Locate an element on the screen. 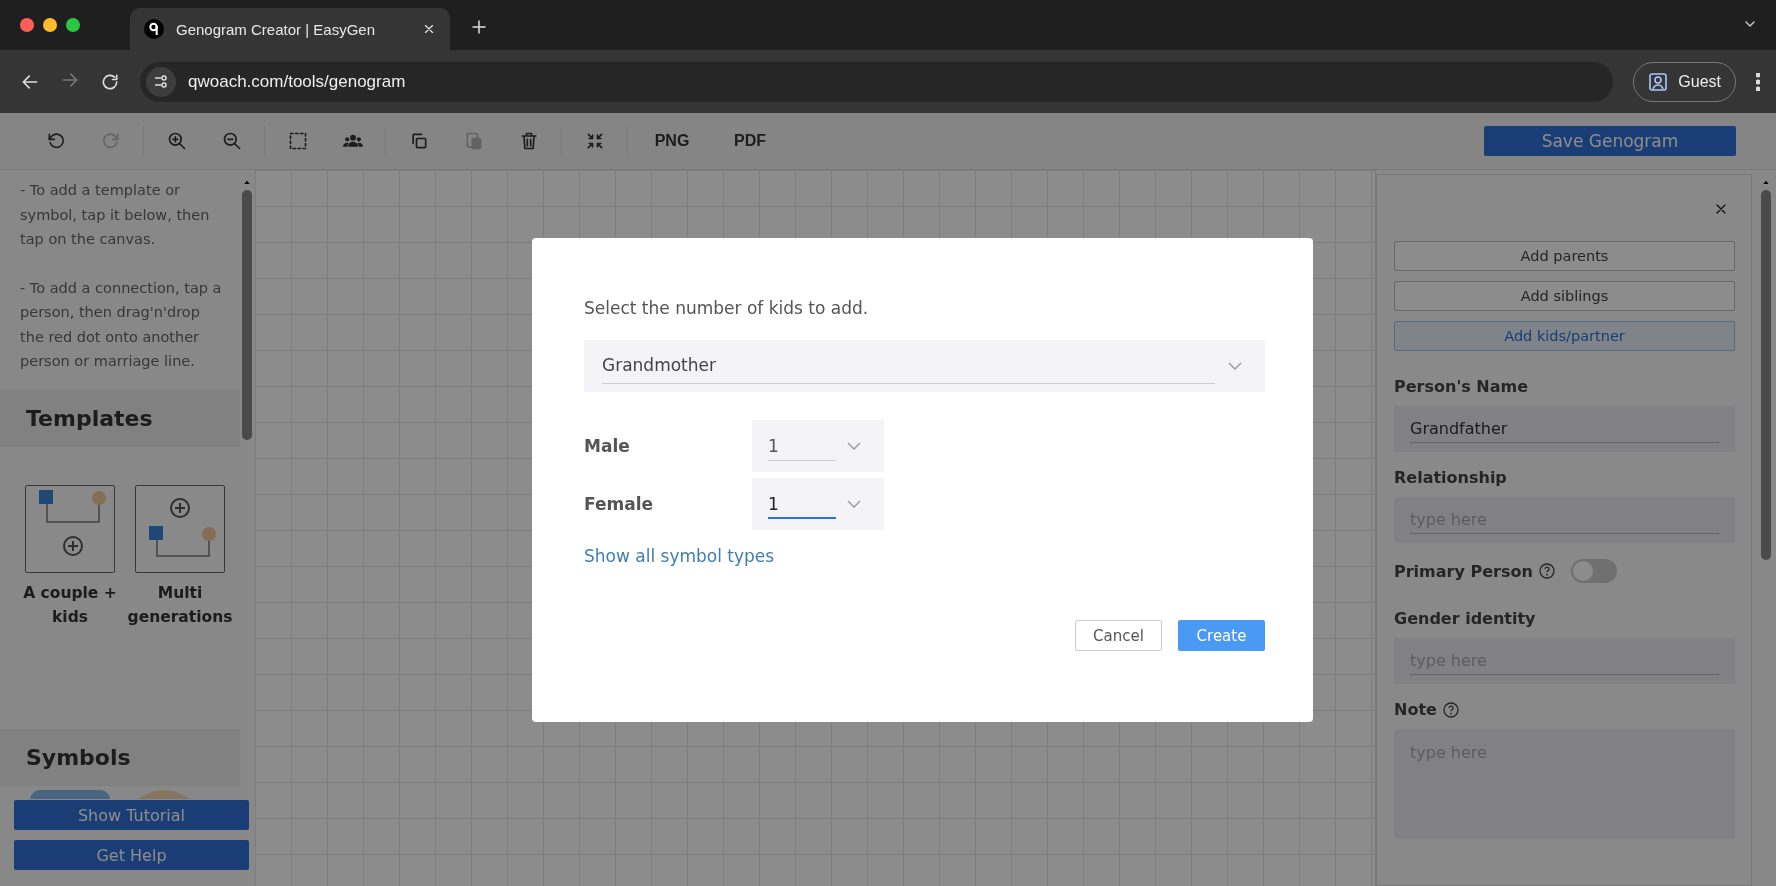 This screenshot has width=1776, height=886. help-button: Get Help is located at coordinates (131, 855).